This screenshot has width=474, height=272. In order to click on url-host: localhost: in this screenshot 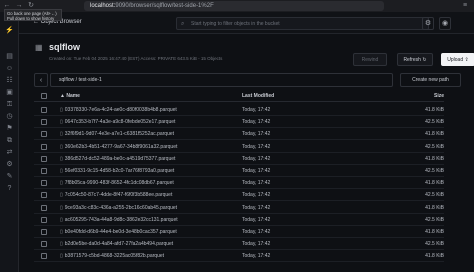, I will do `click(103, 6)`.